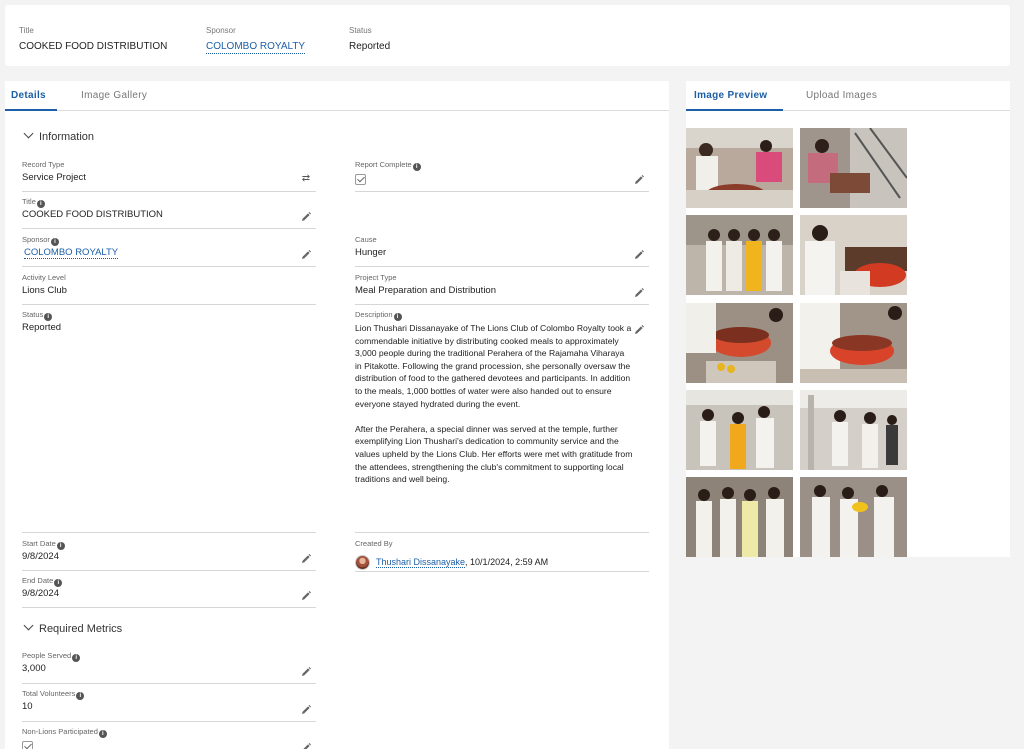 The image size is (1024, 749). Describe the element at coordinates (169, 705) in the screenshot. I see `field-total-volunteers: Total Volunteers i 10` at that location.